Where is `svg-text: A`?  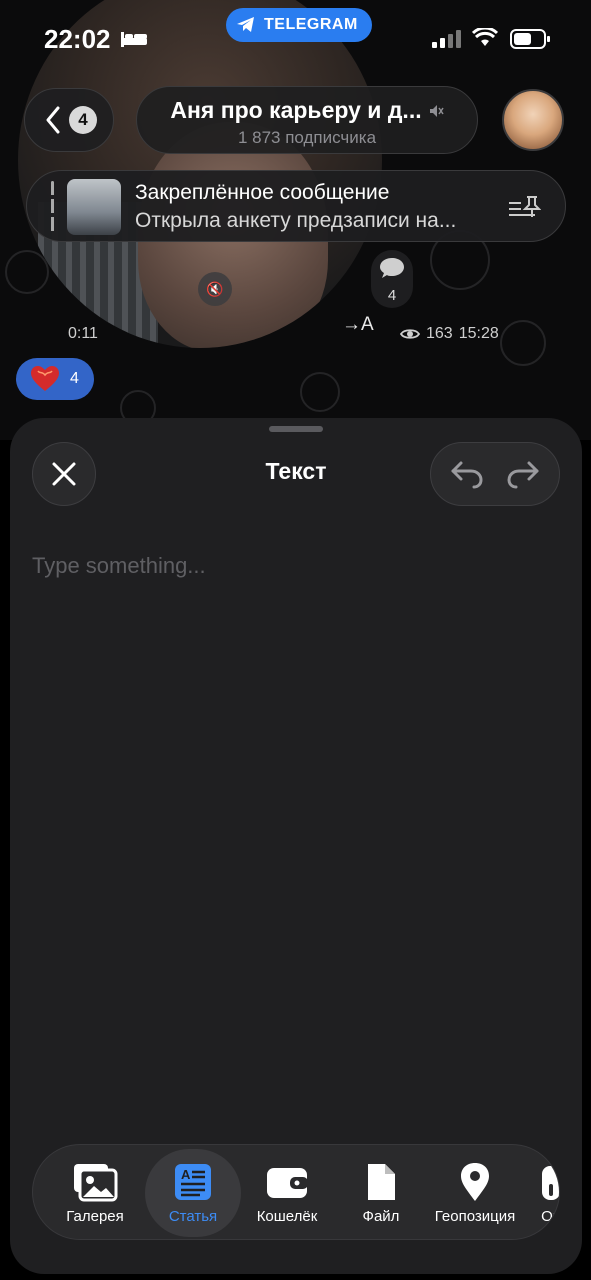 svg-text: A is located at coordinates (186, 1174).